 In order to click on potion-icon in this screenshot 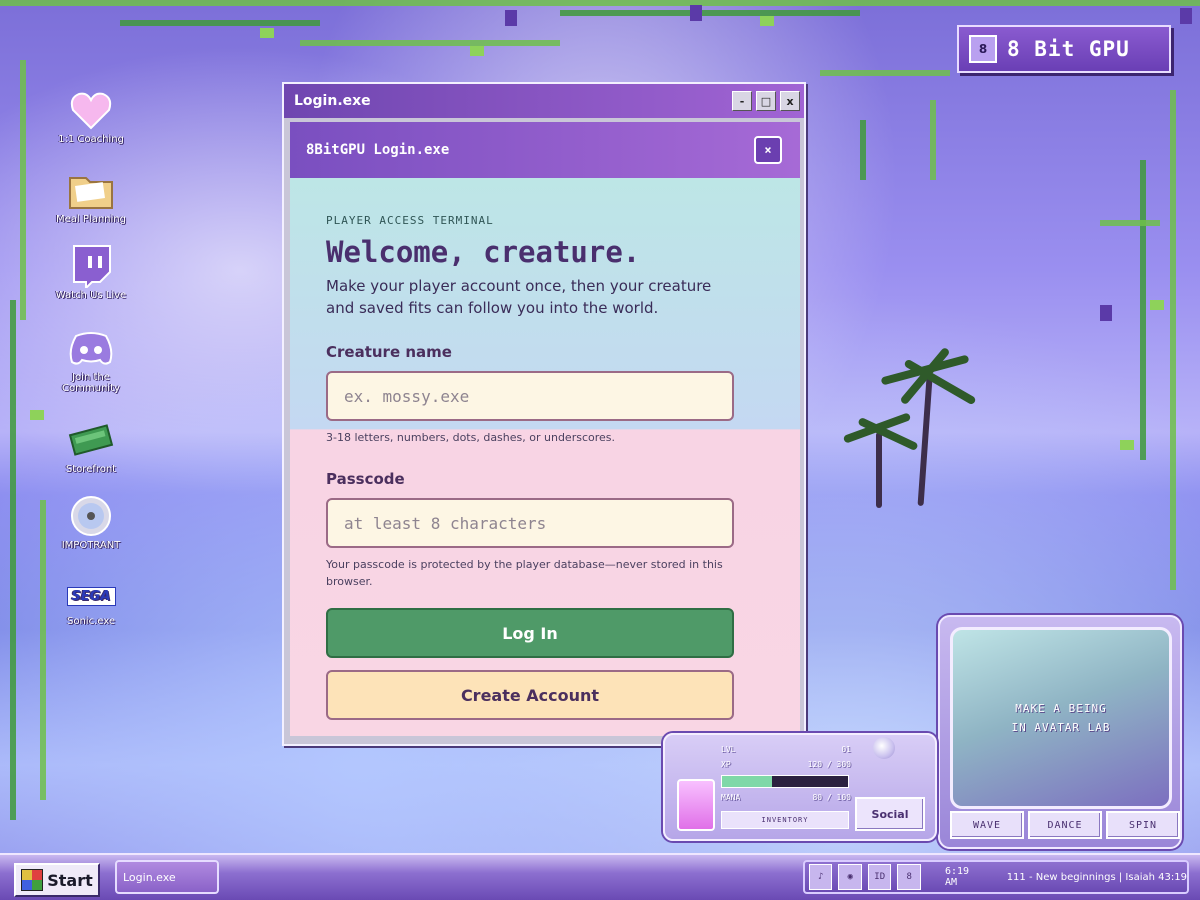, I will do `click(696, 805)`.